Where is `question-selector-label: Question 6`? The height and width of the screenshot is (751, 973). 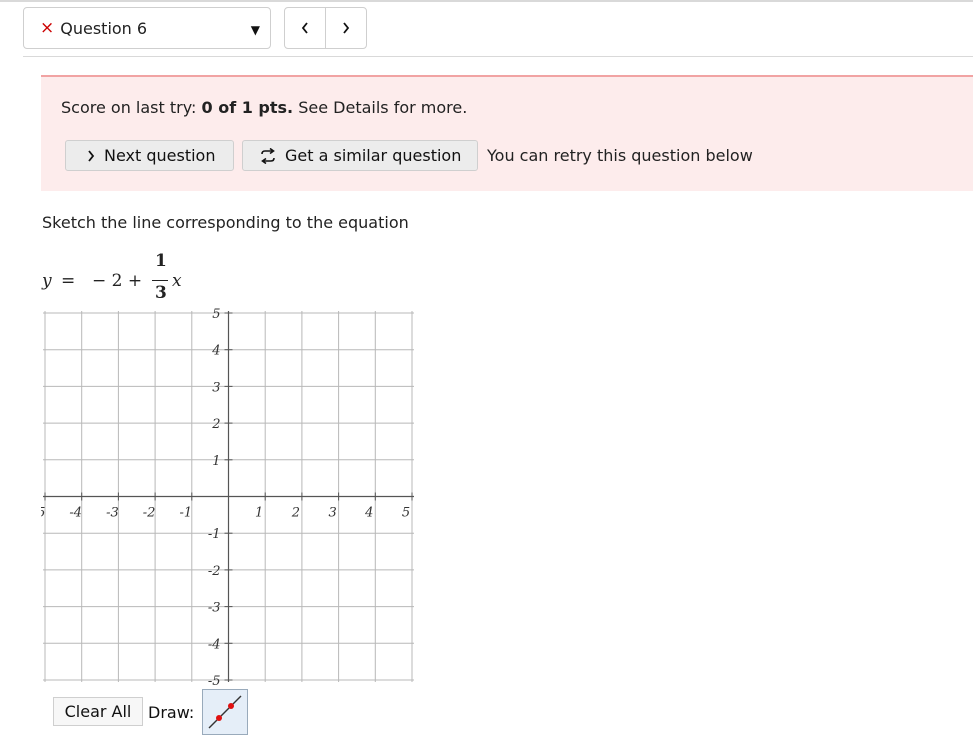
question-selector-label: Question 6 is located at coordinates (104, 28).